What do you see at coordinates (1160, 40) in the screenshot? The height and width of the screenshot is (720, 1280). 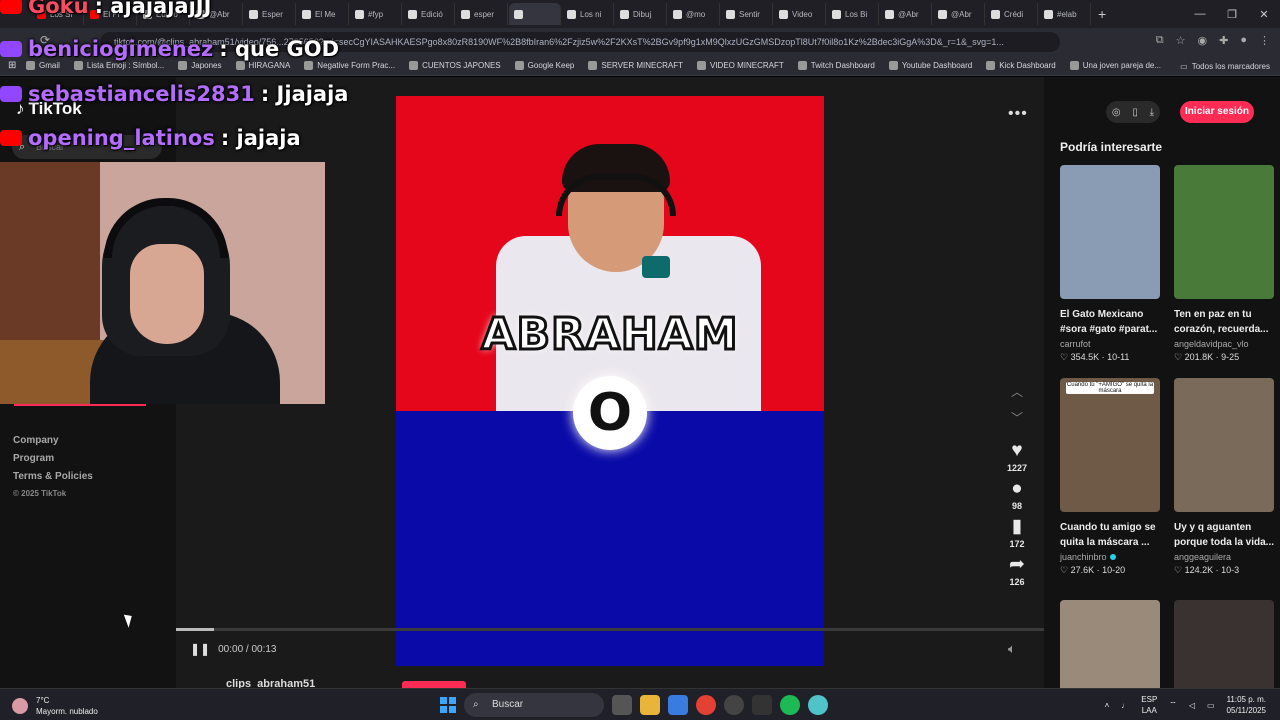 I see `install-icon: ⧉` at bounding box center [1160, 40].